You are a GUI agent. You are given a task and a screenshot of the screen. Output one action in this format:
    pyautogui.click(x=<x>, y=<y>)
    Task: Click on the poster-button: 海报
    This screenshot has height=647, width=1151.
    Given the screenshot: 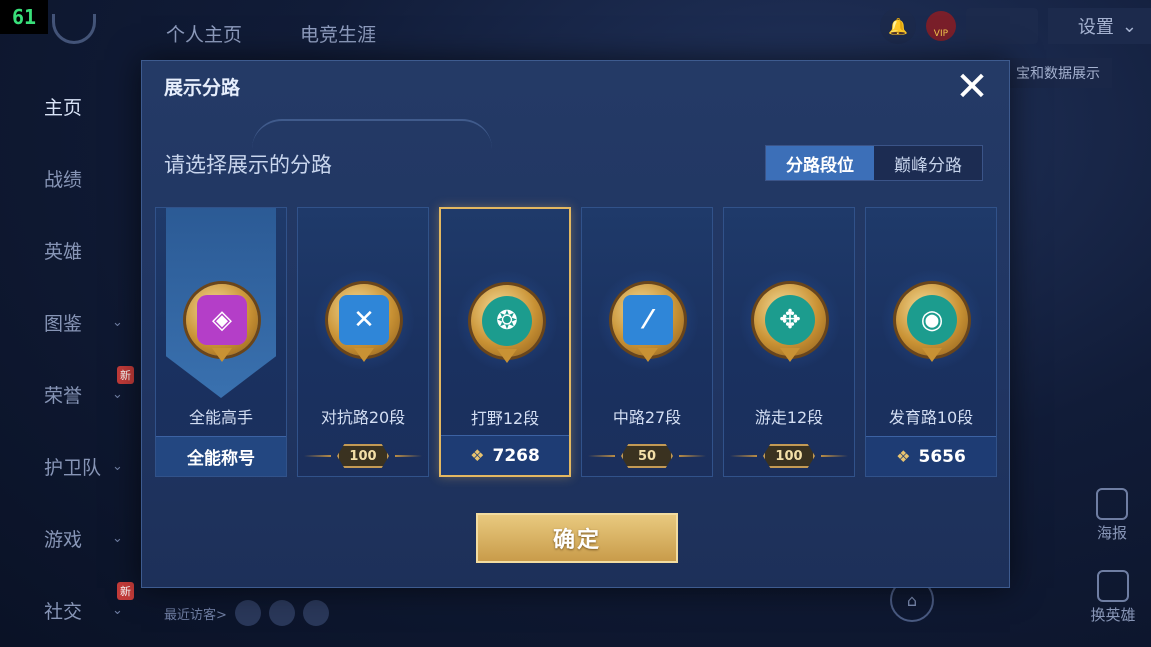 What is the action you would take?
    pyautogui.click(x=1112, y=515)
    